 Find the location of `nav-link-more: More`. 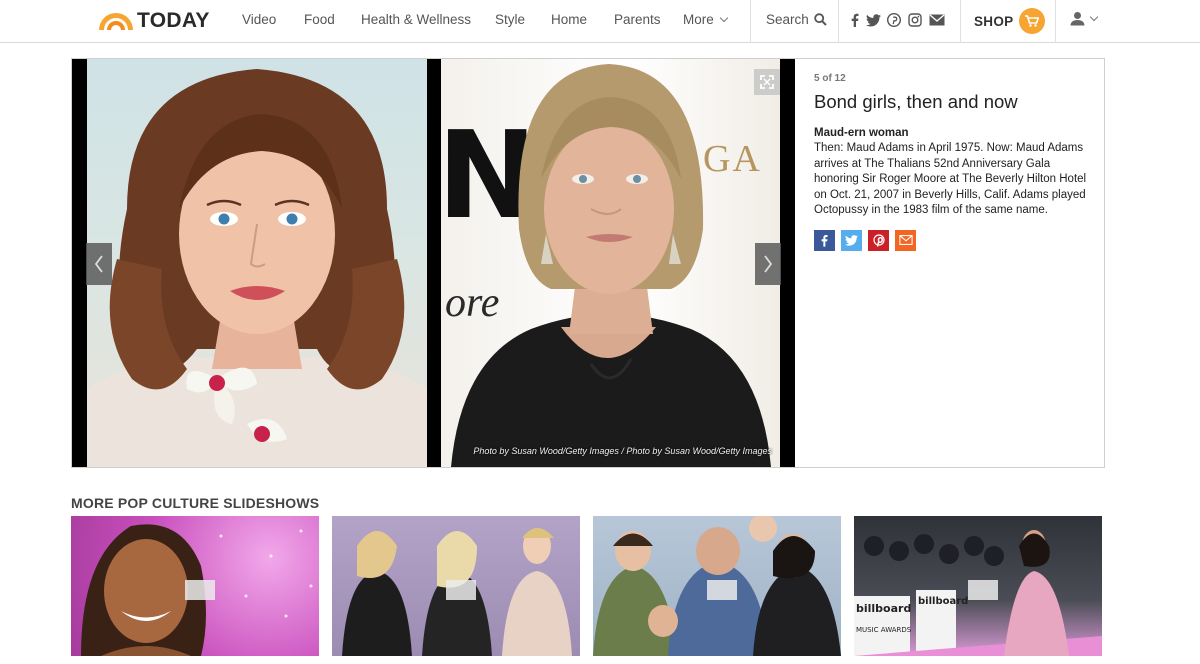

nav-link-more: More is located at coordinates (706, 19).